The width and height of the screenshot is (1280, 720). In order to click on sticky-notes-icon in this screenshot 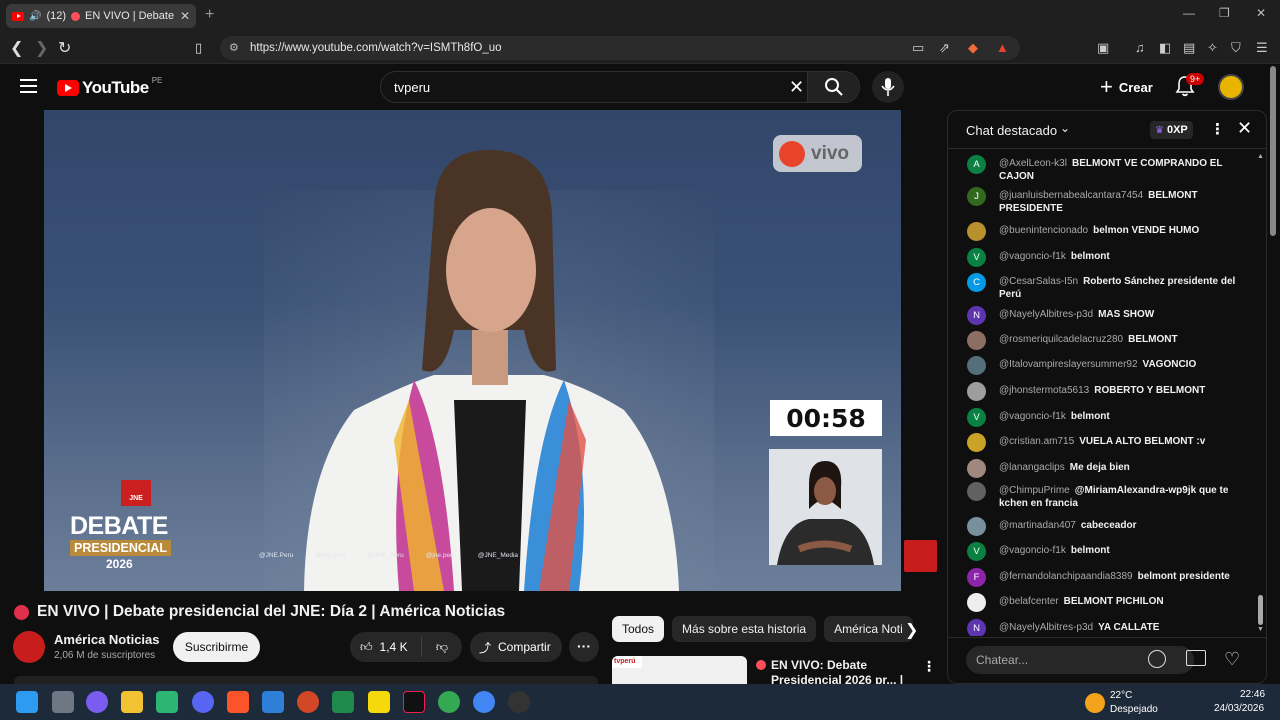, I will do `click(379, 702)`.